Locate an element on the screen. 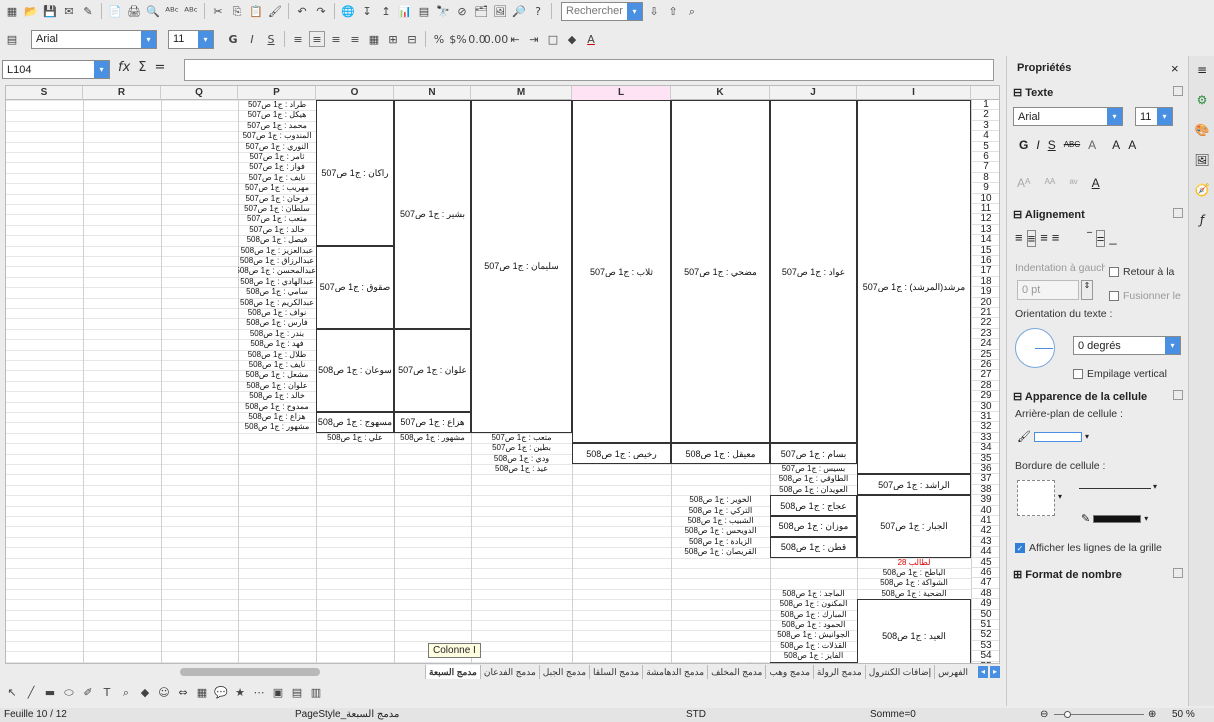 The image size is (1214, 722). ellipse-icon: ⬭ is located at coordinates (69, 692).